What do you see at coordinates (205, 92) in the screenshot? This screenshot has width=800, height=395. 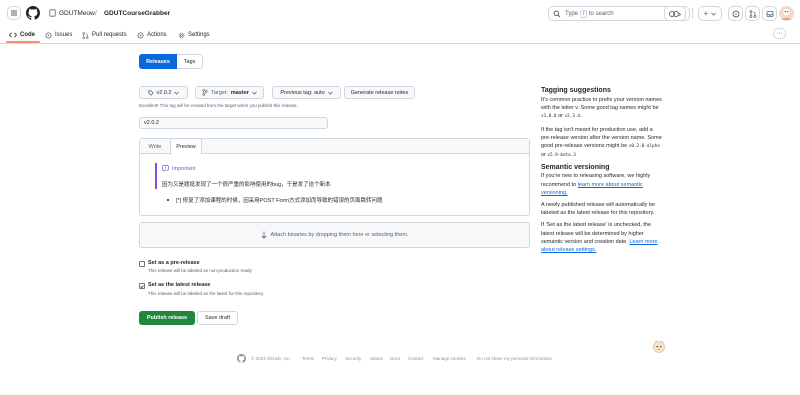 I see `branch-icon` at bounding box center [205, 92].